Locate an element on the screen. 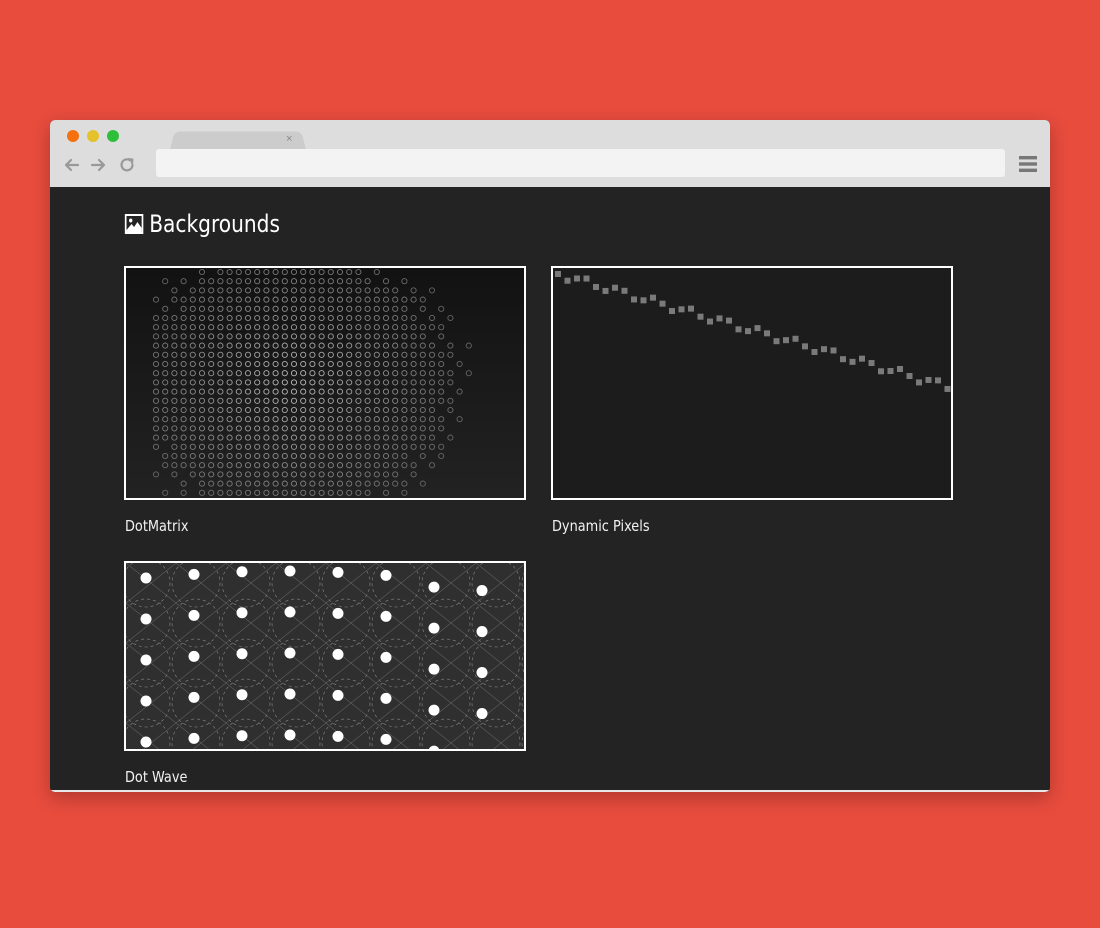 This screenshot has height=928, width=1100. dot-wave-preview is located at coordinates (325, 656).